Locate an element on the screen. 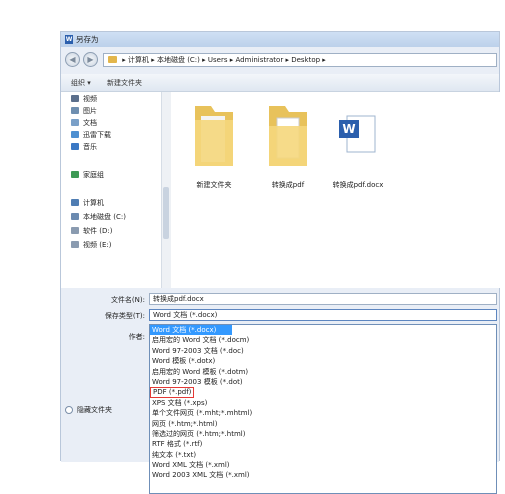 The image size is (505, 494). sidebar-scrollbar is located at coordinates (166, 190).